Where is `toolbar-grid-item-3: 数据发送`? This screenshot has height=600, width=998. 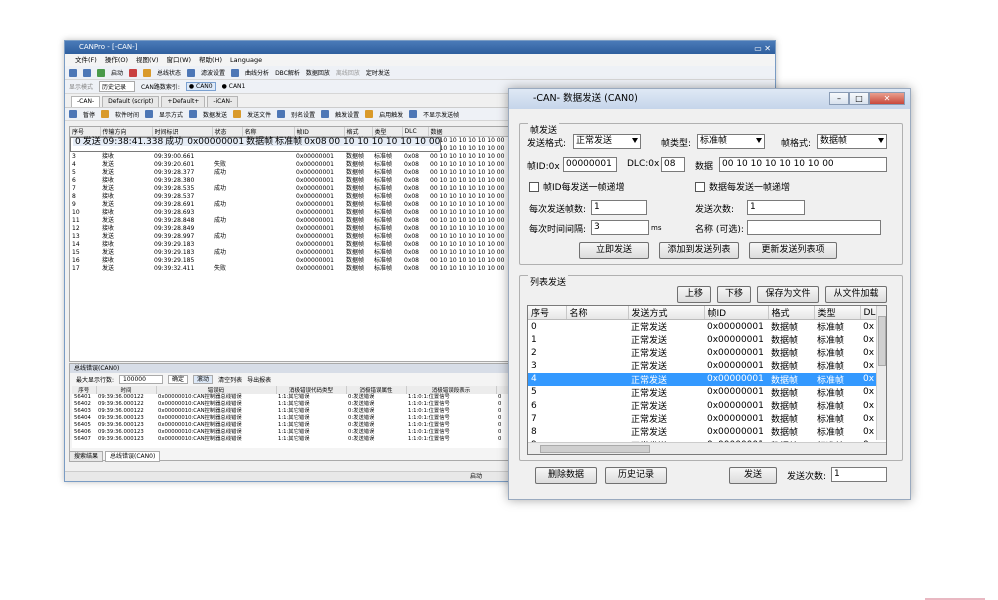 toolbar-grid-item-3: 数据发送 is located at coordinates (215, 114).